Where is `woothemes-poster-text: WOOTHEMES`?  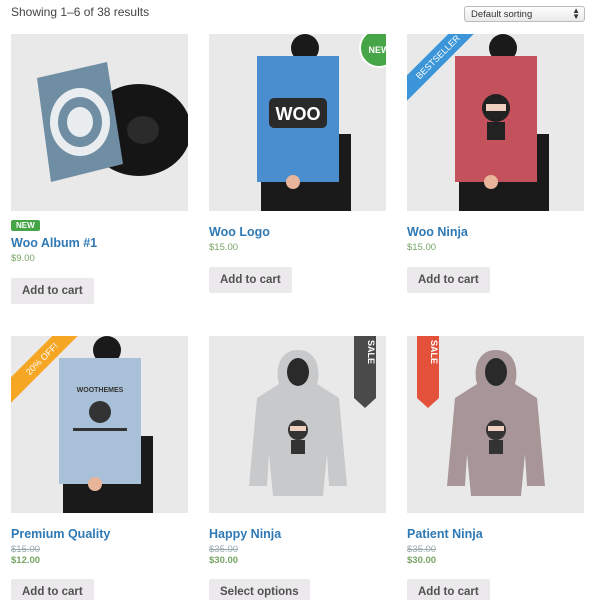
woothemes-poster-text: WOOTHEMES is located at coordinates (100, 390).